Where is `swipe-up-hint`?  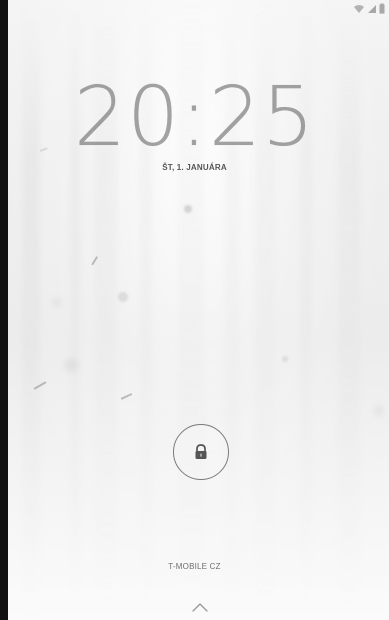
swipe-up-hint is located at coordinates (200, 607).